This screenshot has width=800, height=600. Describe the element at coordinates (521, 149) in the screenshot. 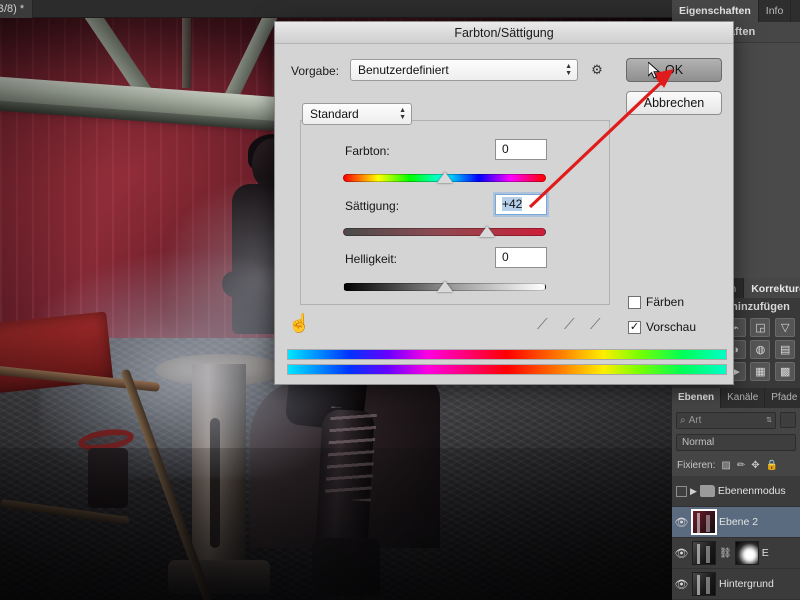

I see `hue-input: 0` at that location.